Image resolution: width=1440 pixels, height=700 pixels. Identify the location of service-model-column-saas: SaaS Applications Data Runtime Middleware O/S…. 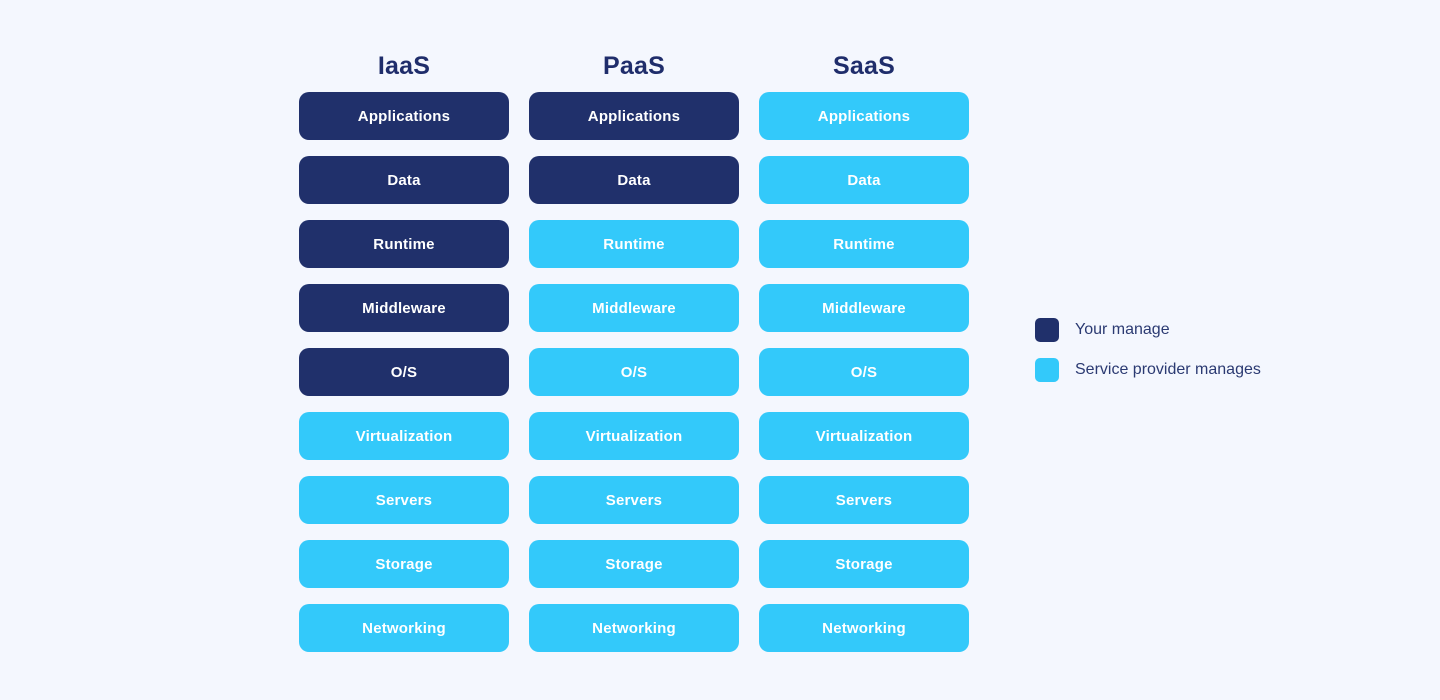
(864, 350).